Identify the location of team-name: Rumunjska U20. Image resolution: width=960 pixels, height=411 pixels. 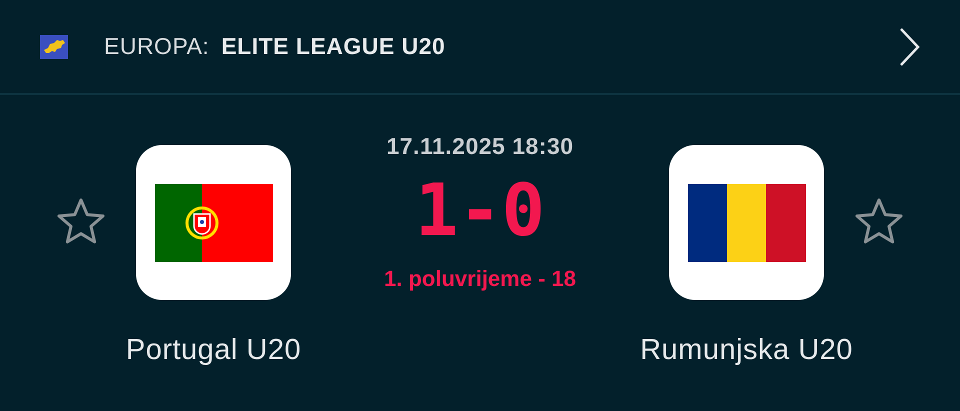
(746, 350).